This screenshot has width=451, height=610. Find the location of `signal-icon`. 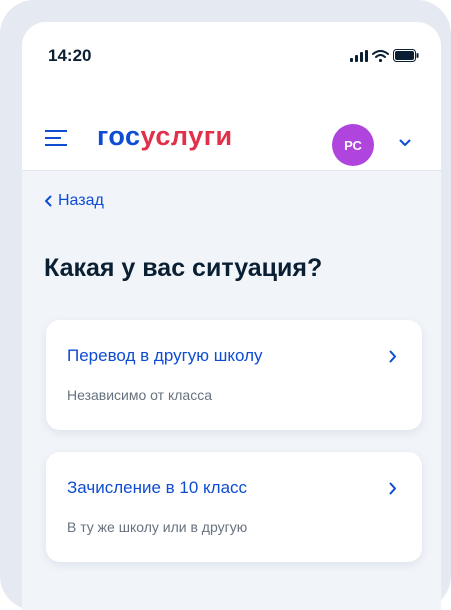

signal-icon is located at coordinates (359, 55).